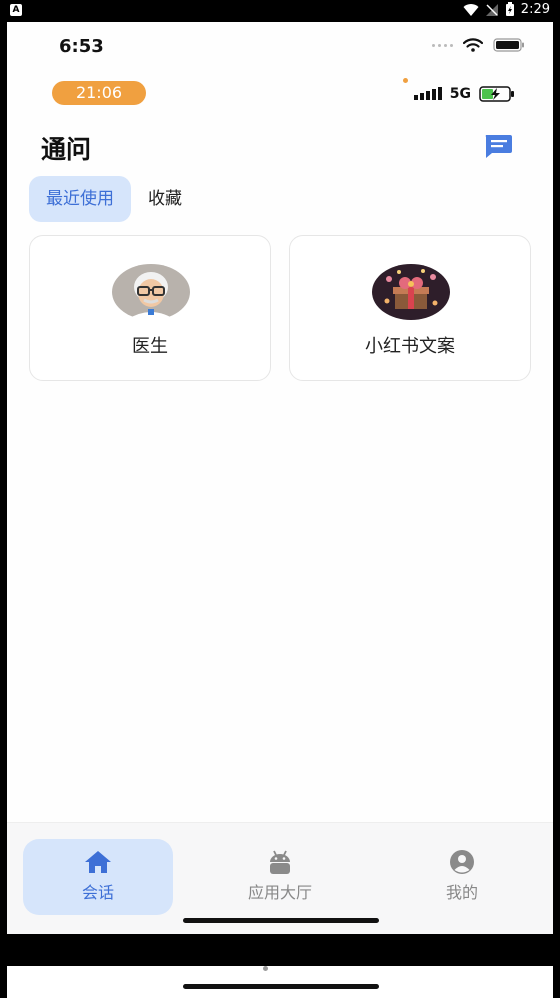 This screenshot has height=998, width=560. Describe the element at coordinates (80, 199) in the screenshot. I see `tab-recent: 最近使用` at that location.